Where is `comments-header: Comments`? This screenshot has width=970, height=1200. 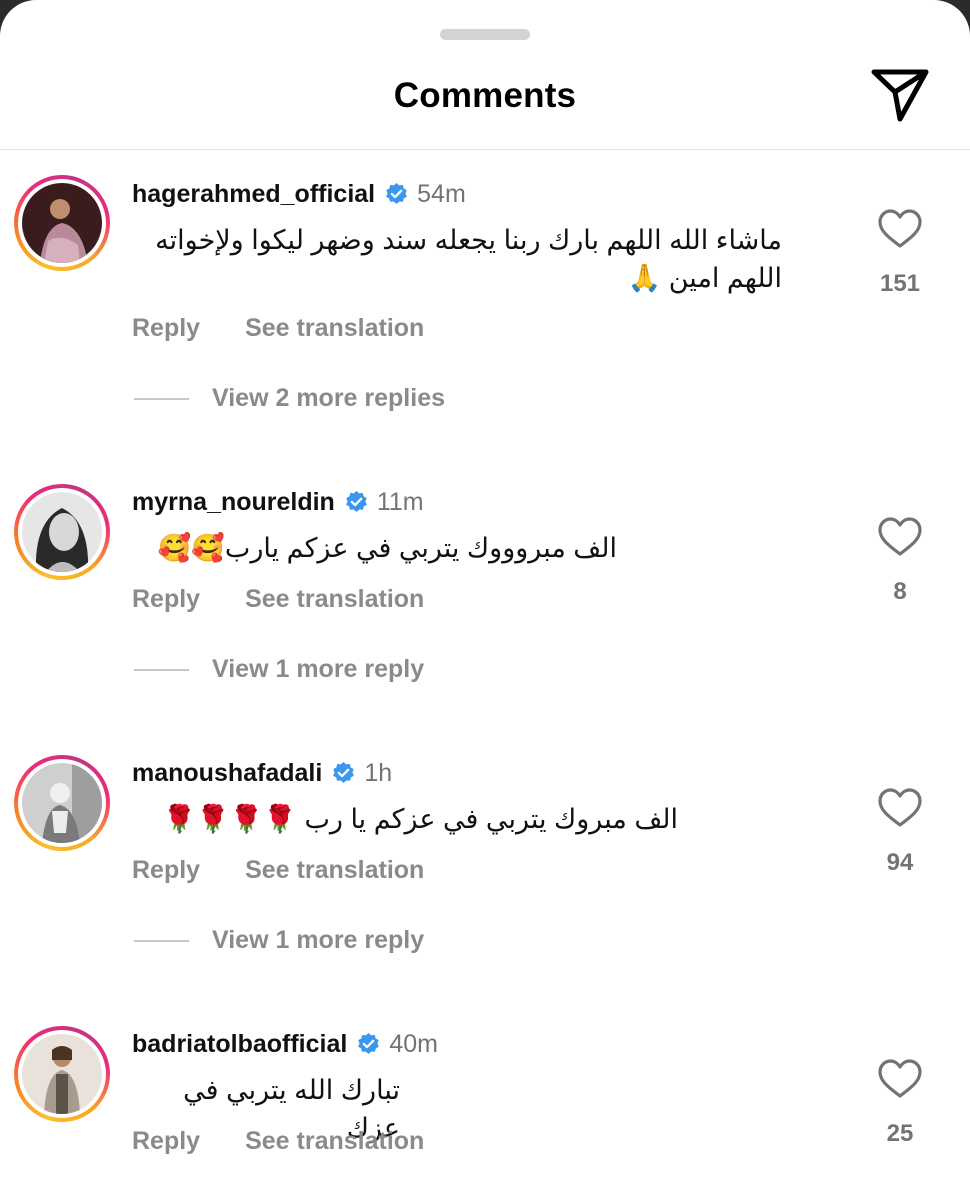 comments-header: Comments is located at coordinates (485, 75).